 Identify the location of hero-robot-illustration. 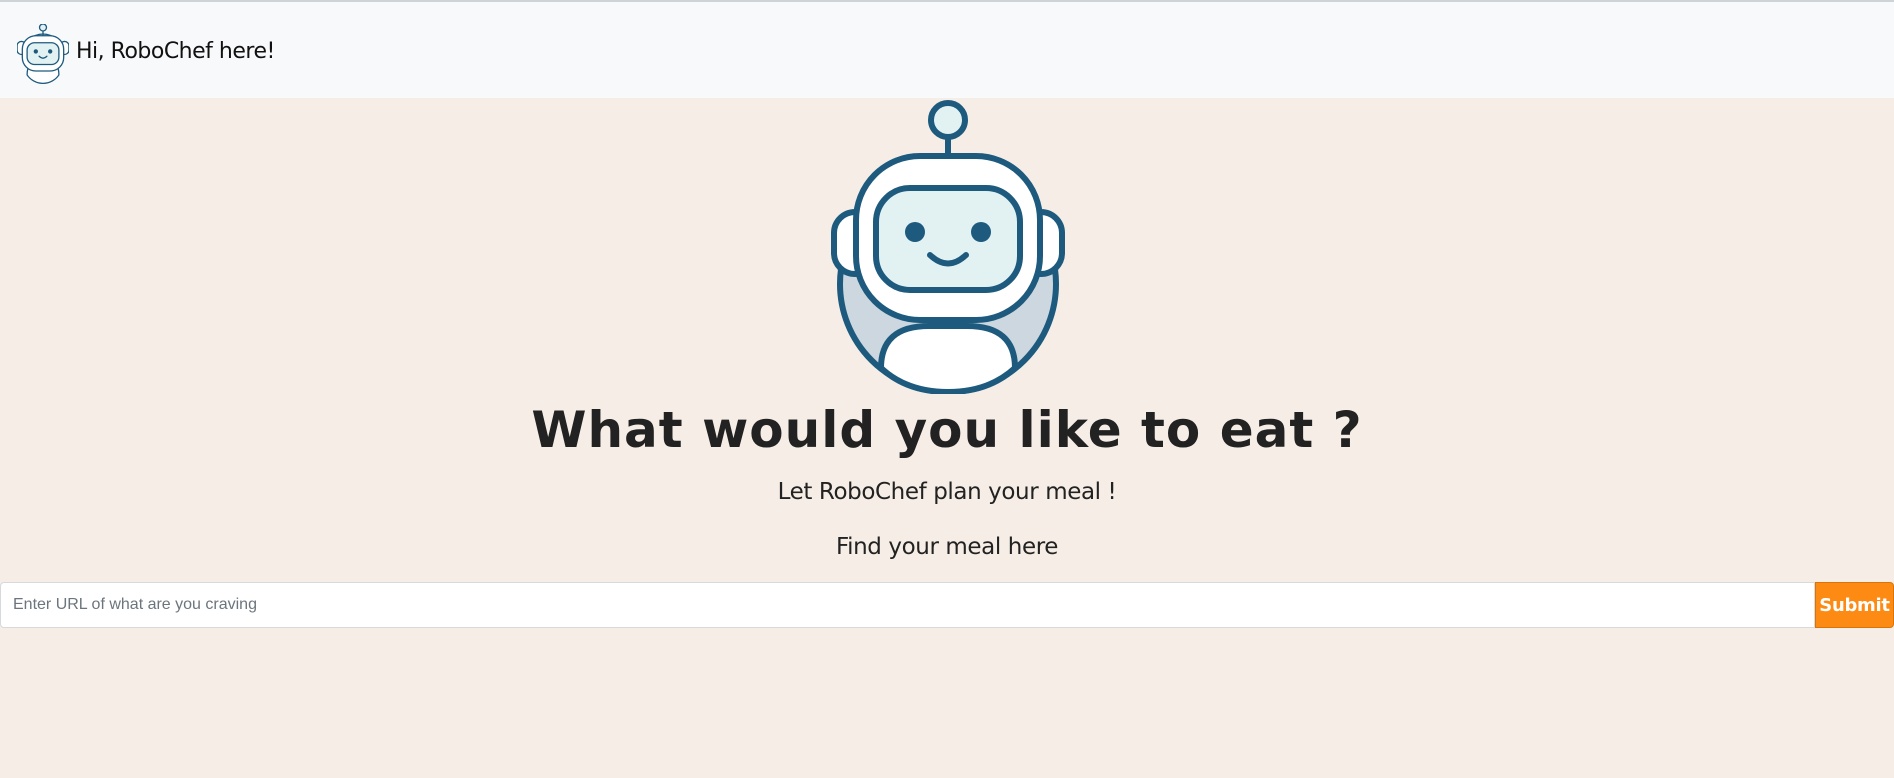
(948, 248).